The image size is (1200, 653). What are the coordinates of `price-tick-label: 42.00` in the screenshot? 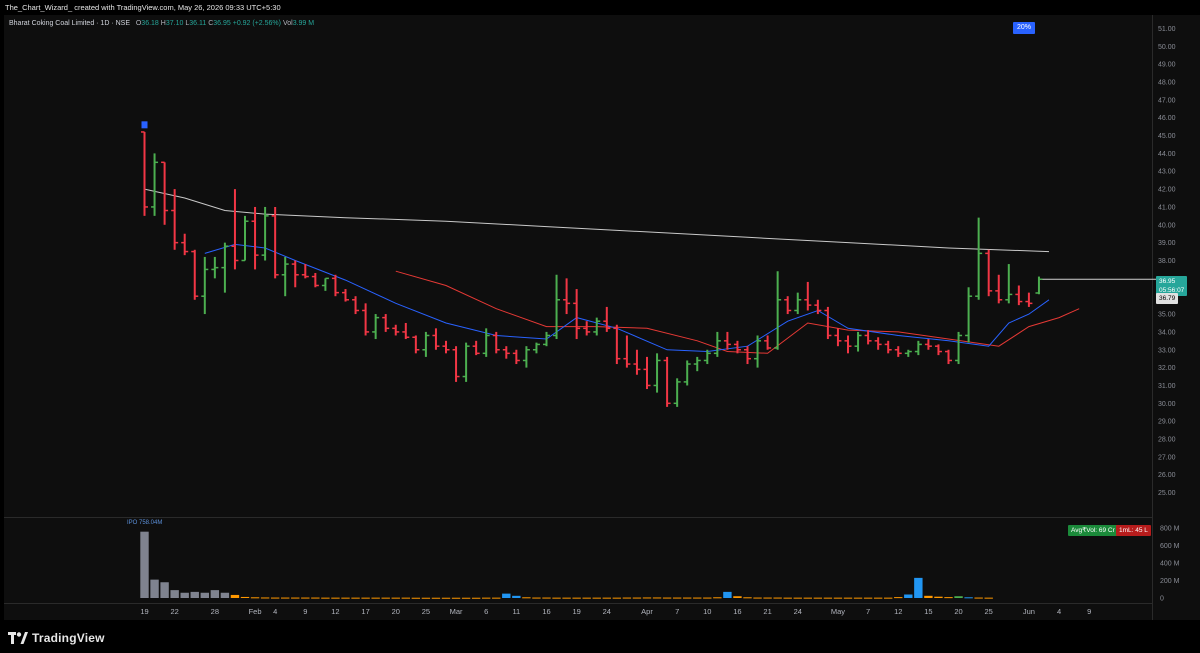 It's located at (1167, 190).